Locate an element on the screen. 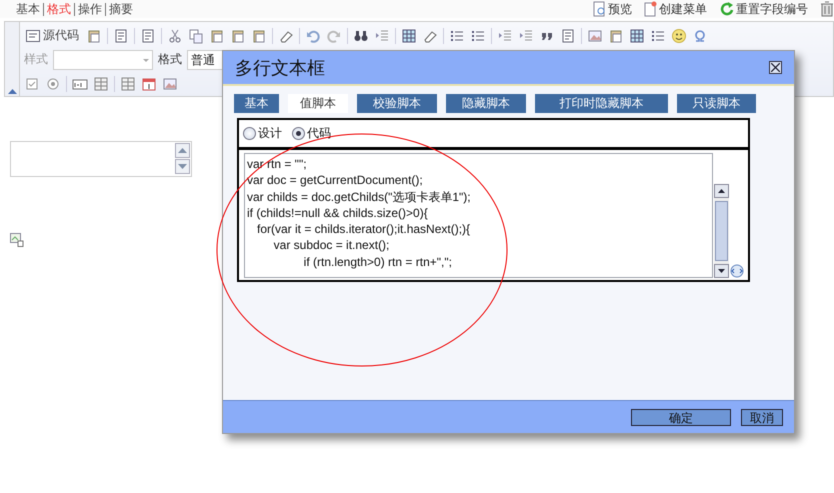  radio-label: 设计 is located at coordinates (270, 133).